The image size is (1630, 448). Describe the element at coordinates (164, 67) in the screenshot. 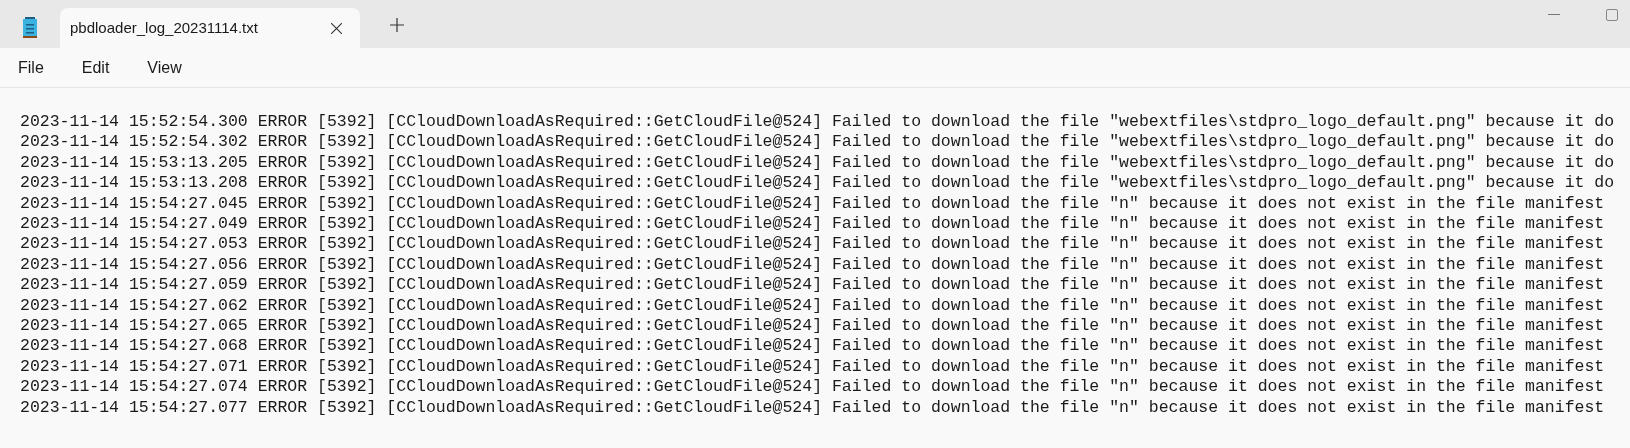

I see `menu-item: View` at that location.